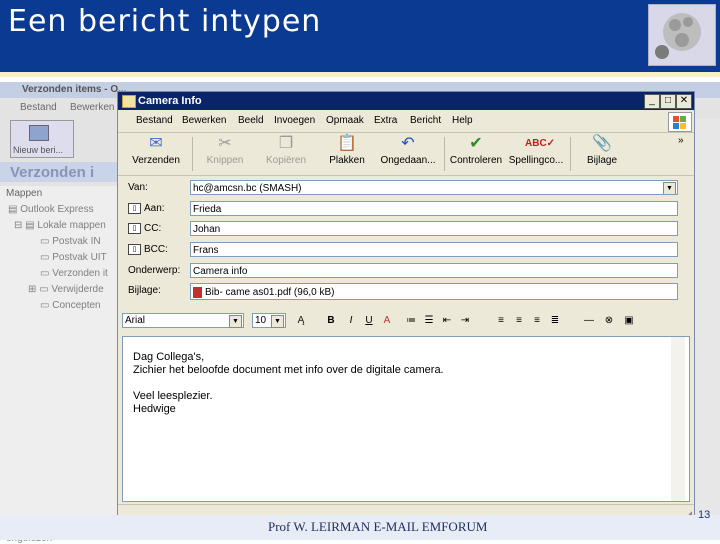 Image resolution: width=720 pixels, height=544 pixels. I want to click on logo-icon, so click(682, 35).